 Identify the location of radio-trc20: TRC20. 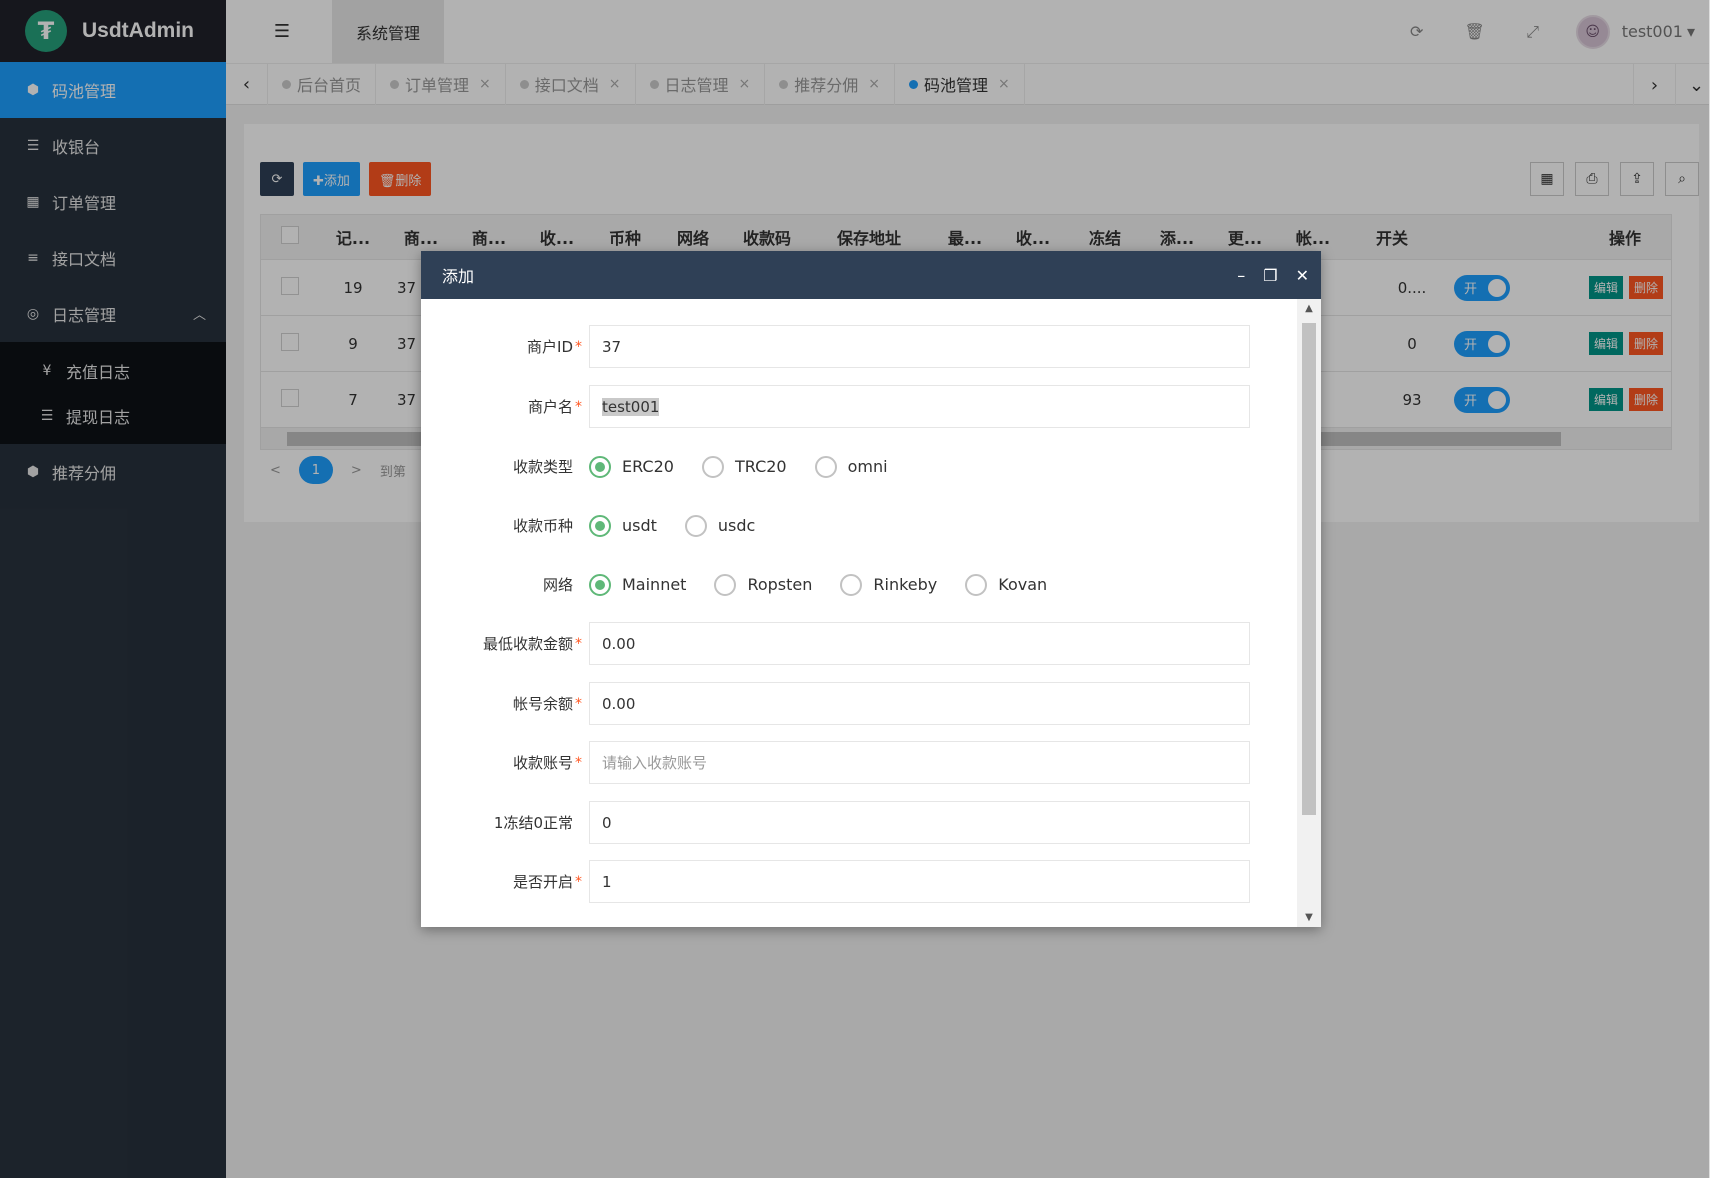
(744, 466).